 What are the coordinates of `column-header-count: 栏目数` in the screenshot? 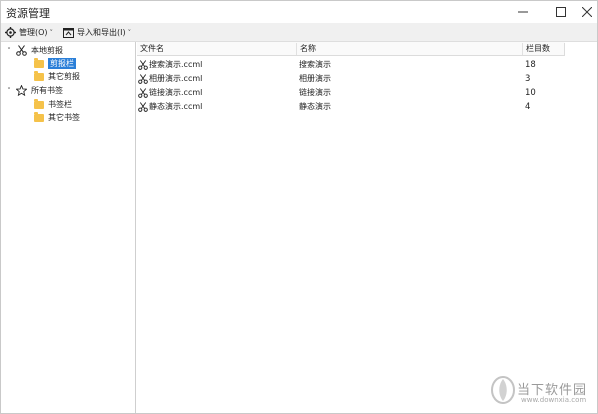 It's located at (544, 49).